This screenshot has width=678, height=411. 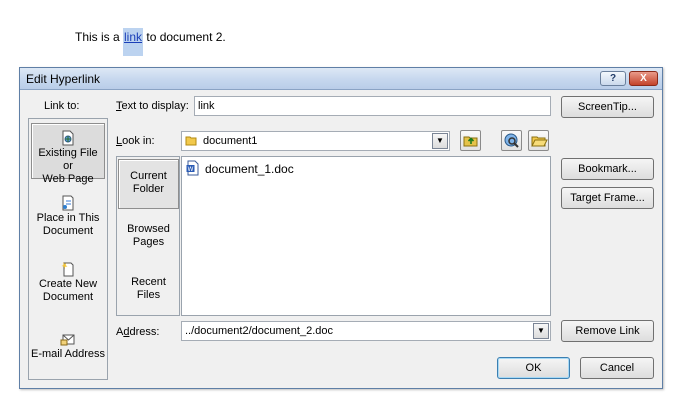 I want to click on cancel-button: Cancel, so click(x=617, y=368).